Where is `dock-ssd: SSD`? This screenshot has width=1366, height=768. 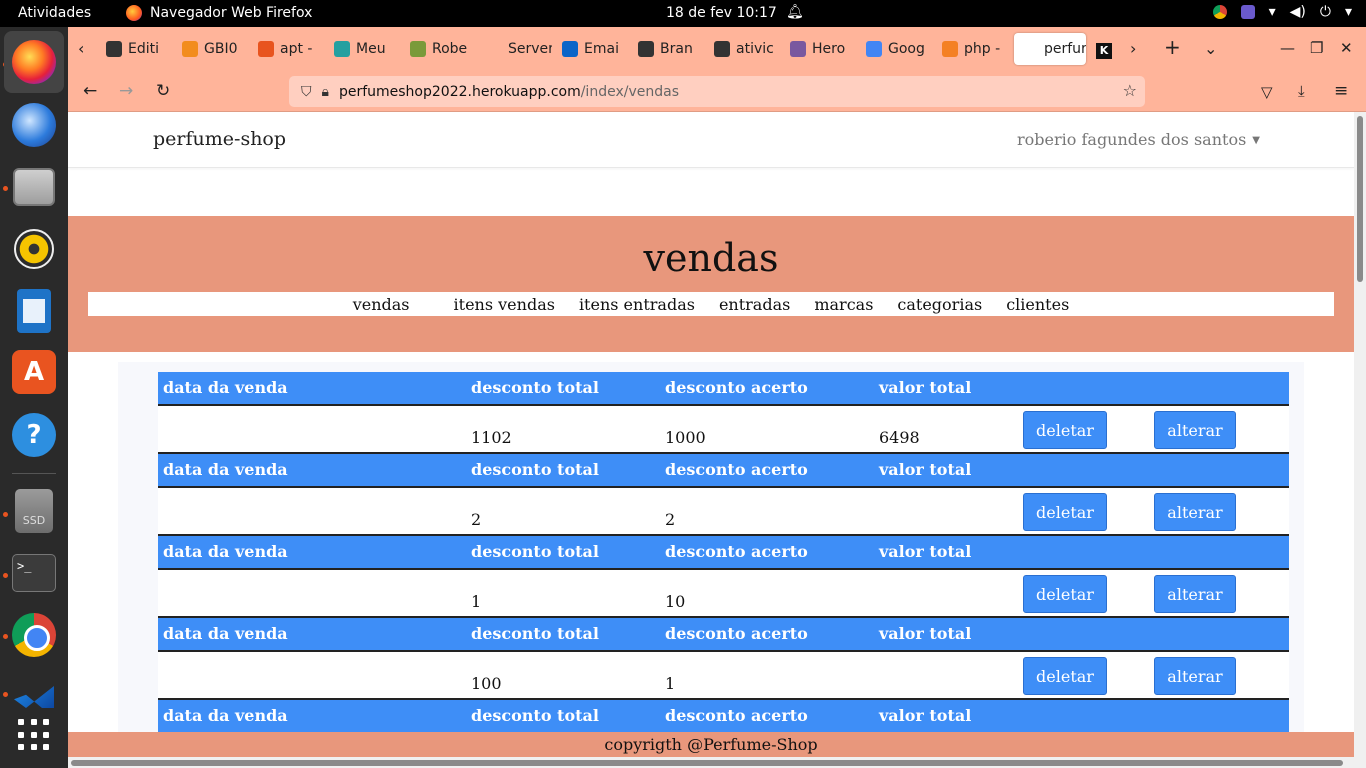 dock-ssd: SSD is located at coordinates (34, 511).